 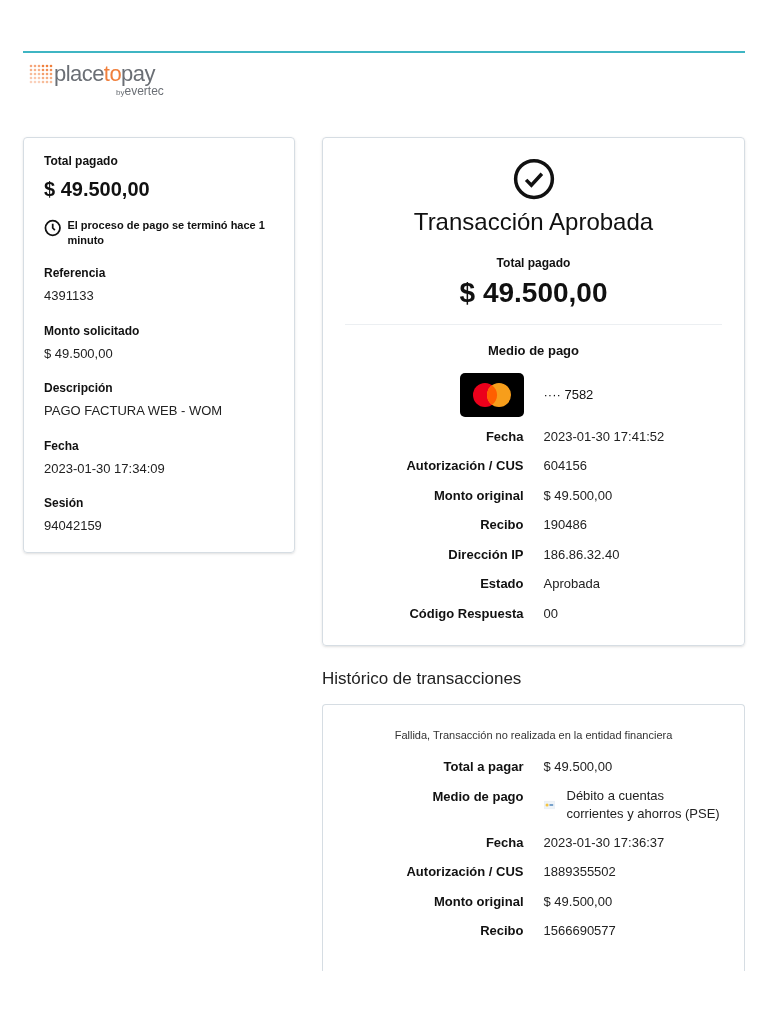 I want to click on section-title: Histórico de transacciones, so click(x=422, y=679).